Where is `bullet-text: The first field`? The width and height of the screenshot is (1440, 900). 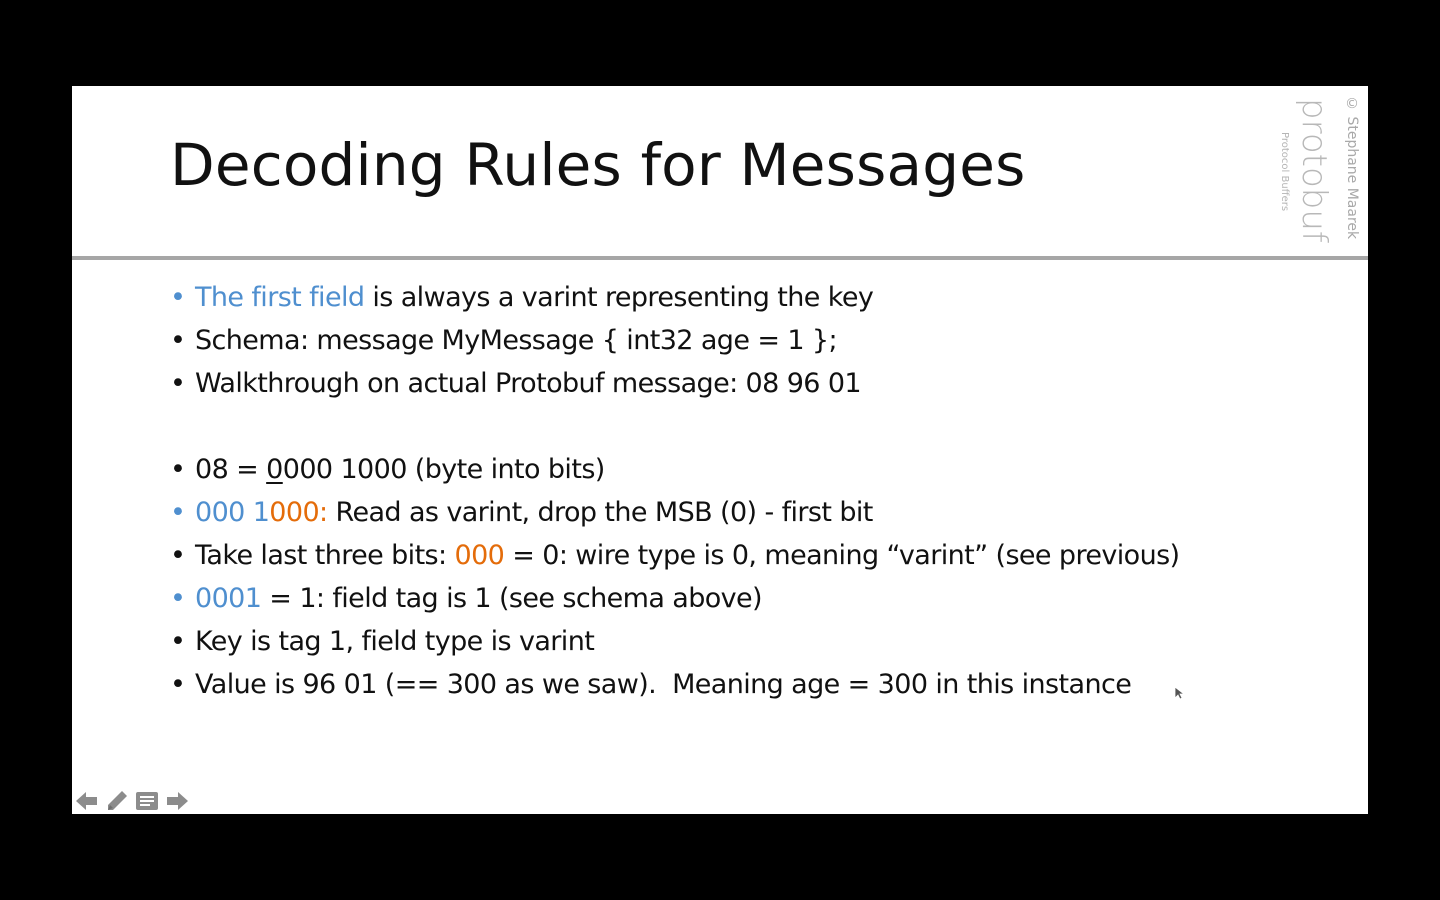 bullet-text: The first field is located at coordinates (280, 297).